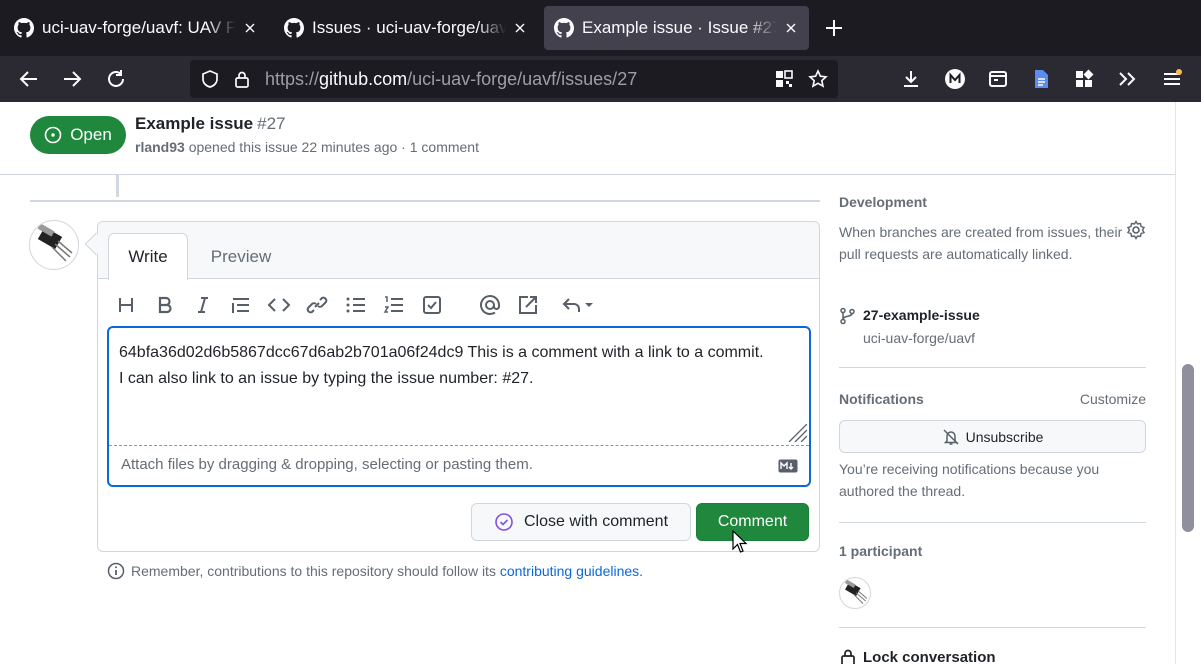 Image resolution: width=1201 pixels, height=664 pixels. What do you see at coordinates (117, 186) in the screenshot?
I see `timeline-line` at bounding box center [117, 186].